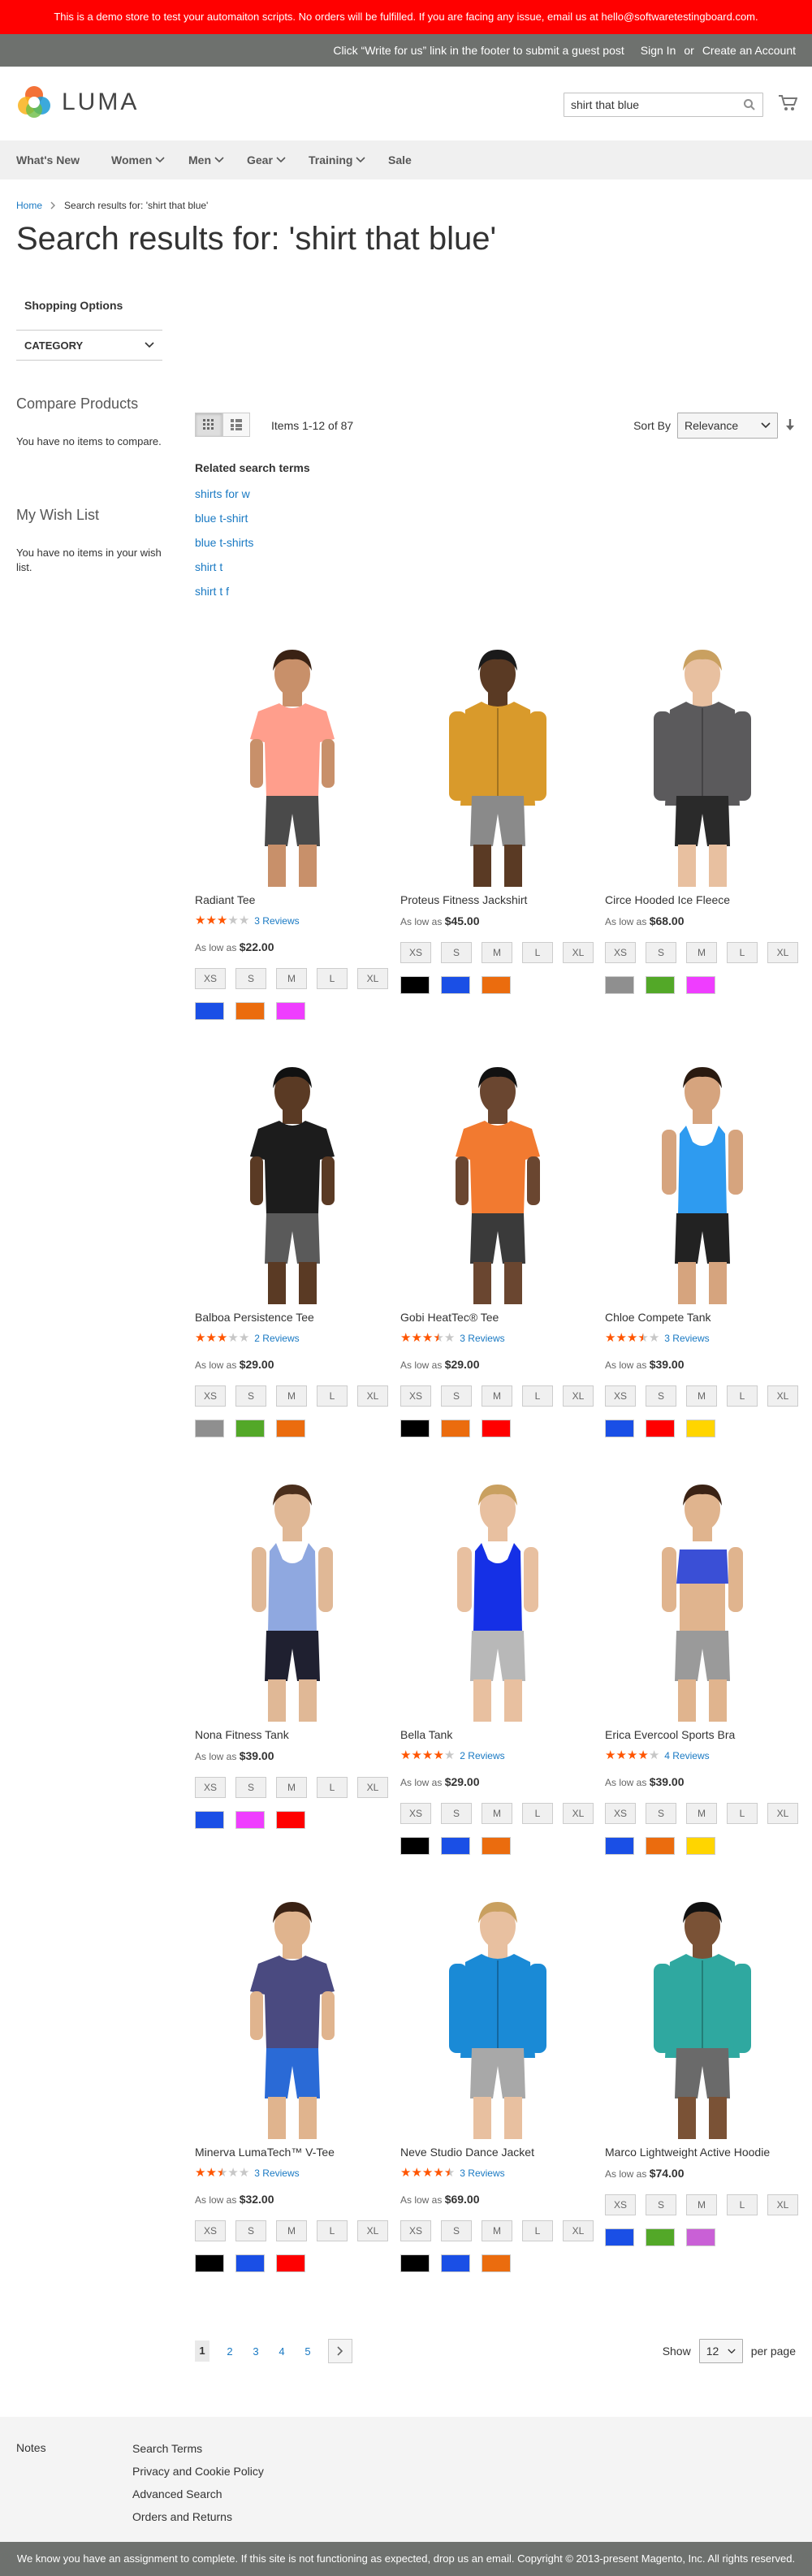 The width and height of the screenshot is (812, 2576). I want to click on page-2-link: 2, so click(230, 2351).